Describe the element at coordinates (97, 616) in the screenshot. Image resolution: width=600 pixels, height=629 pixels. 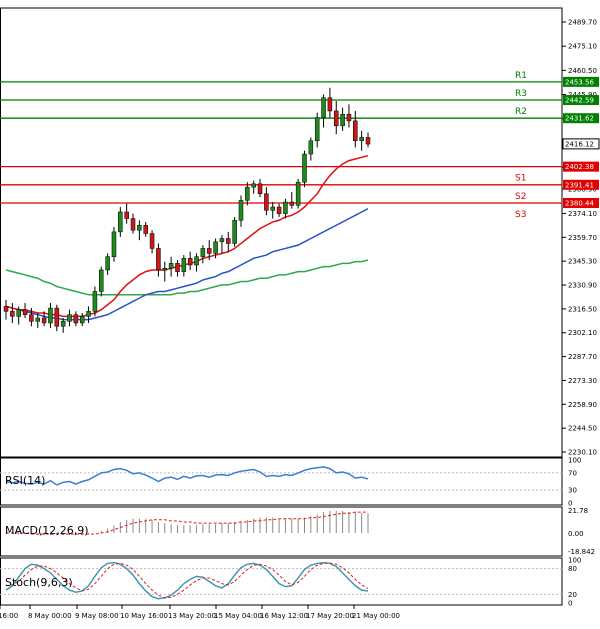
I see `x-axis-tick-label: 9 May 08:00` at that location.